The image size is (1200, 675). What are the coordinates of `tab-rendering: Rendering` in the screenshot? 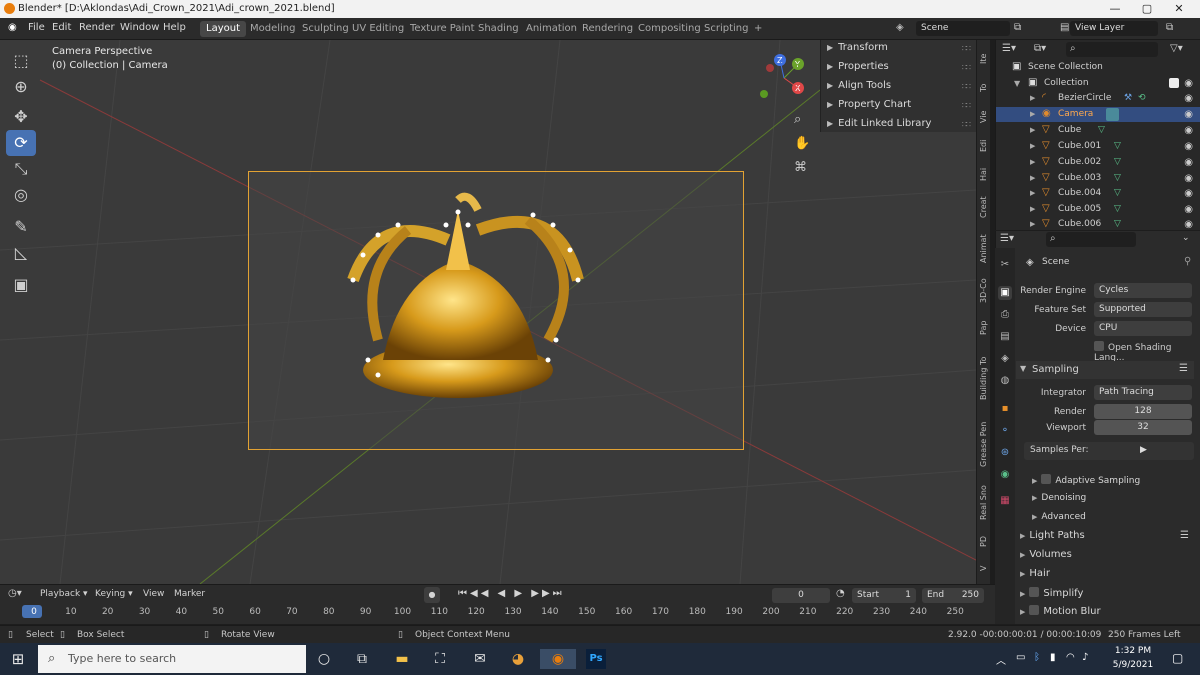 It's located at (607, 29).